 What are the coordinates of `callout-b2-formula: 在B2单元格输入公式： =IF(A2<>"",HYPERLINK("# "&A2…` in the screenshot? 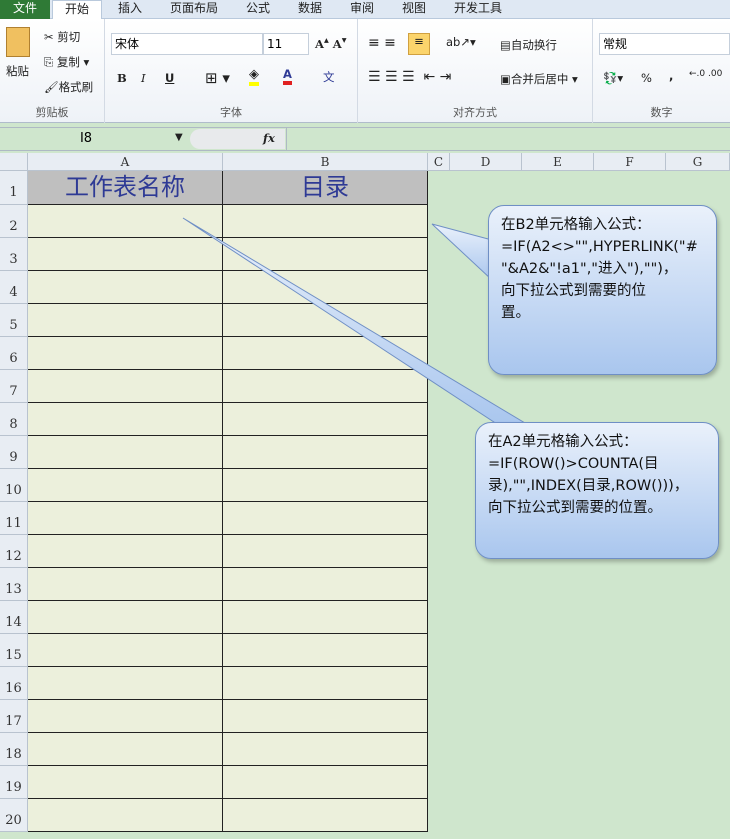 It's located at (602, 290).